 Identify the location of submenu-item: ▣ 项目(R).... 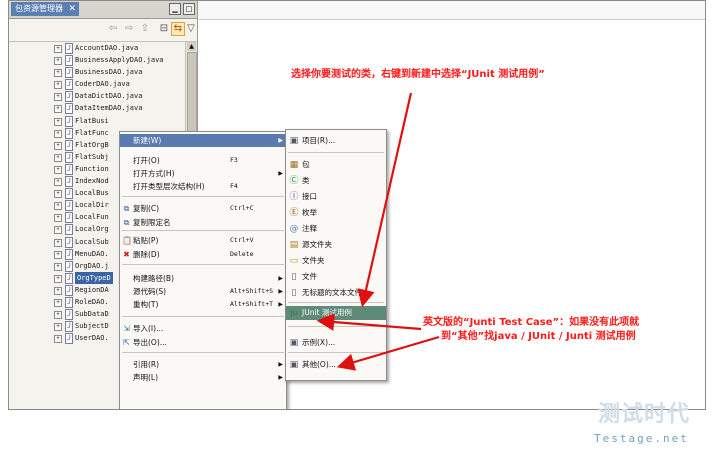
(336, 141).